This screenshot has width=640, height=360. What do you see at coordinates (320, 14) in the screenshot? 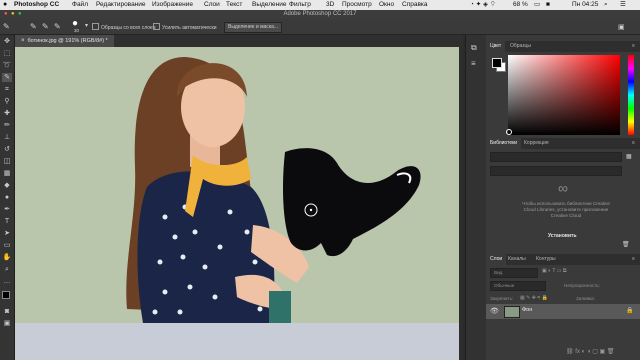
I see `window-title-bar: ● ● ● Adobe Photoshop CC 2017` at bounding box center [320, 14].